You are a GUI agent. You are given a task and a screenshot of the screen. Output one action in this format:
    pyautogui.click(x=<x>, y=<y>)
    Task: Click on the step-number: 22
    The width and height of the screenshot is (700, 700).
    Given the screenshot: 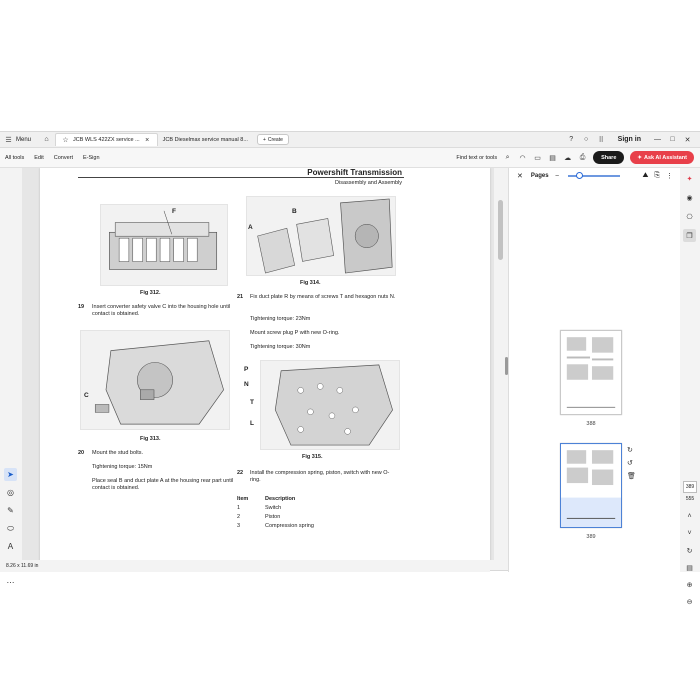 What is the action you would take?
    pyautogui.click(x=240, y=473)
    